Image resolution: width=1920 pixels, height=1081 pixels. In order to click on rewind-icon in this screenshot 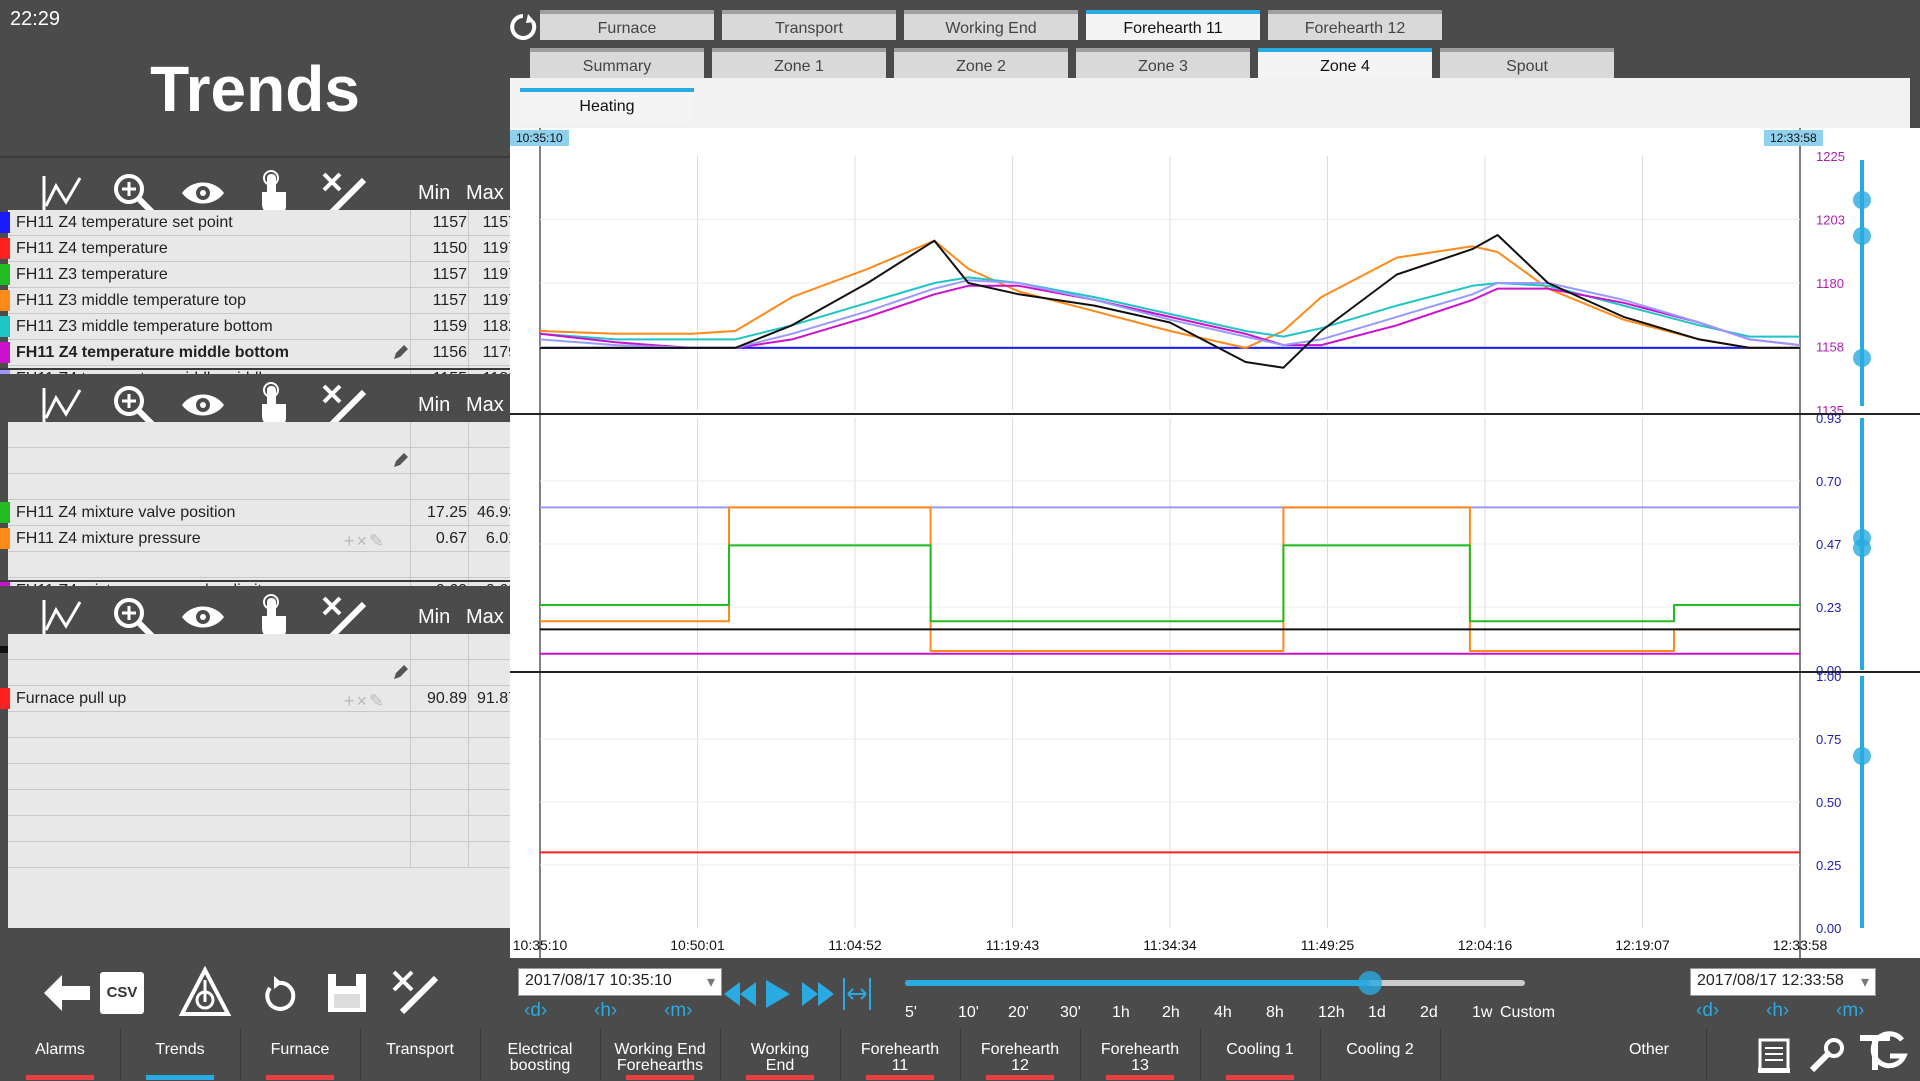, I will do `click(740, 994)`.